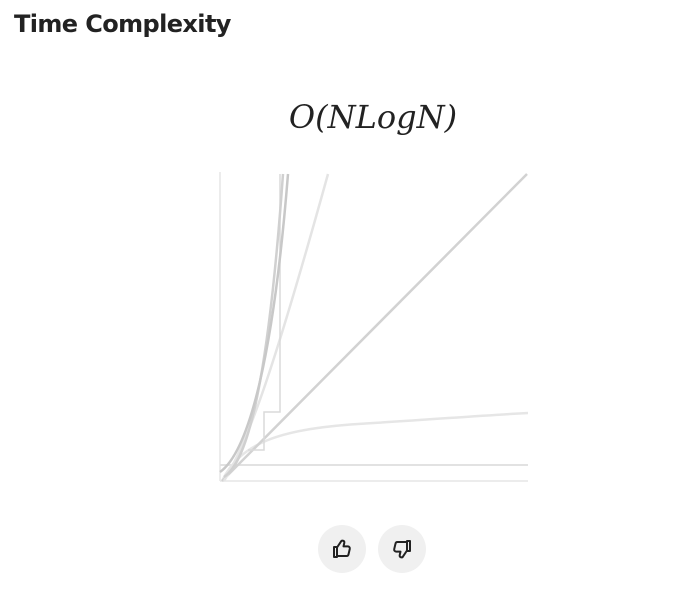 The width and height of the screenshot is (693, 596). What do you see at coordinates (374, 446) in the screenshot?
I see `curve-logarithmic` at bounding box center [374, 446].